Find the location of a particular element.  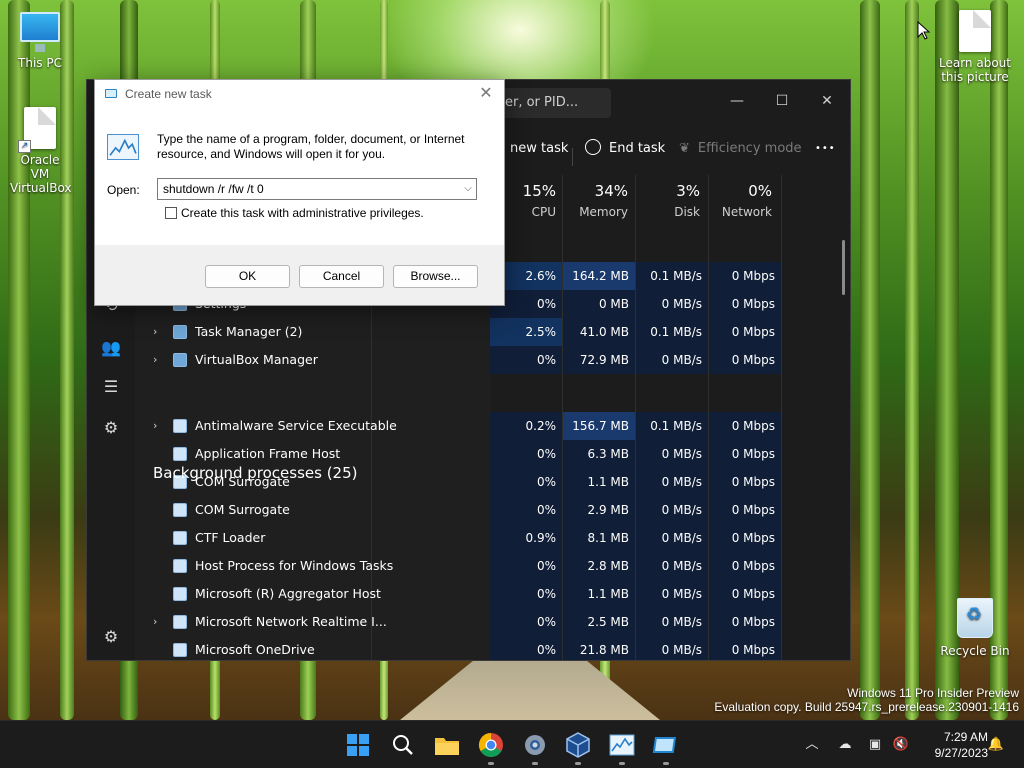

desktop-icon-learn-about-picture: Learn about this picture is located at coordinates (975, 47).